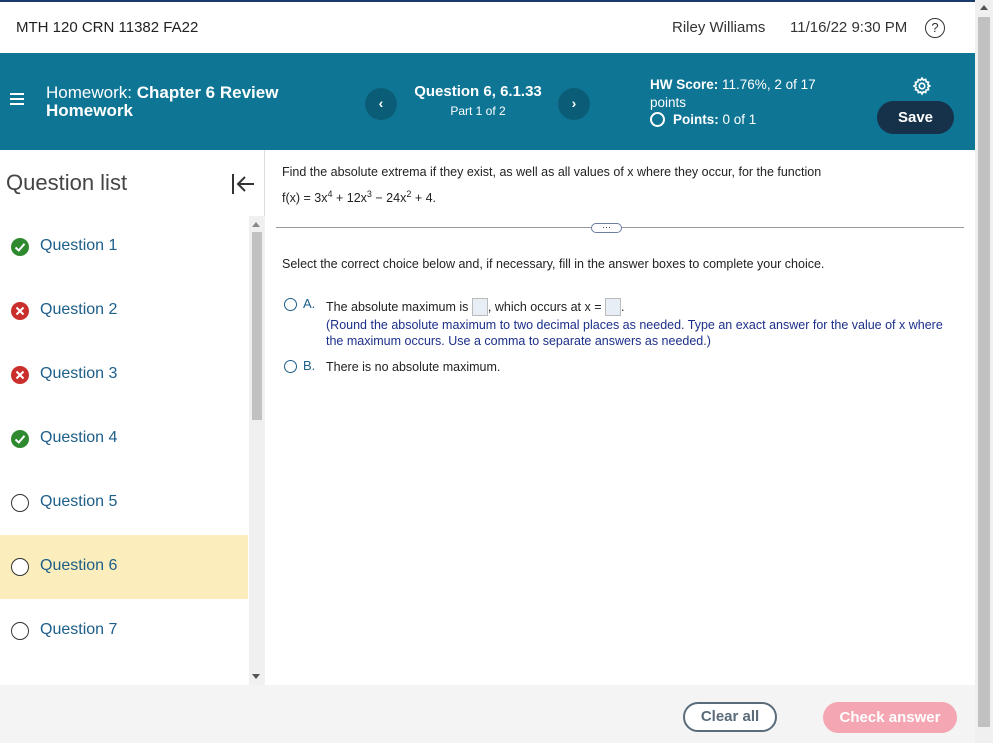  I want to click on choice-a-text-part: ., so click(622, 307).